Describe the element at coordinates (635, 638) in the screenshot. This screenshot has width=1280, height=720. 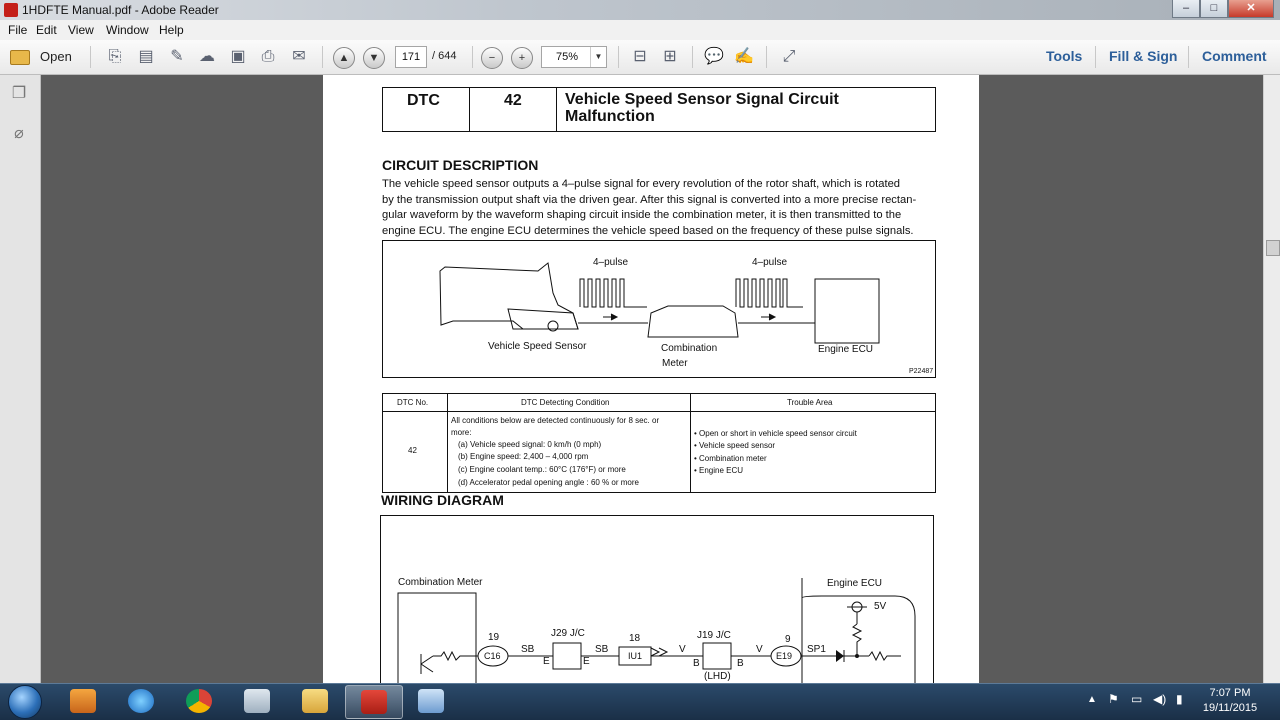
I see `pin-label: 18` at that location.